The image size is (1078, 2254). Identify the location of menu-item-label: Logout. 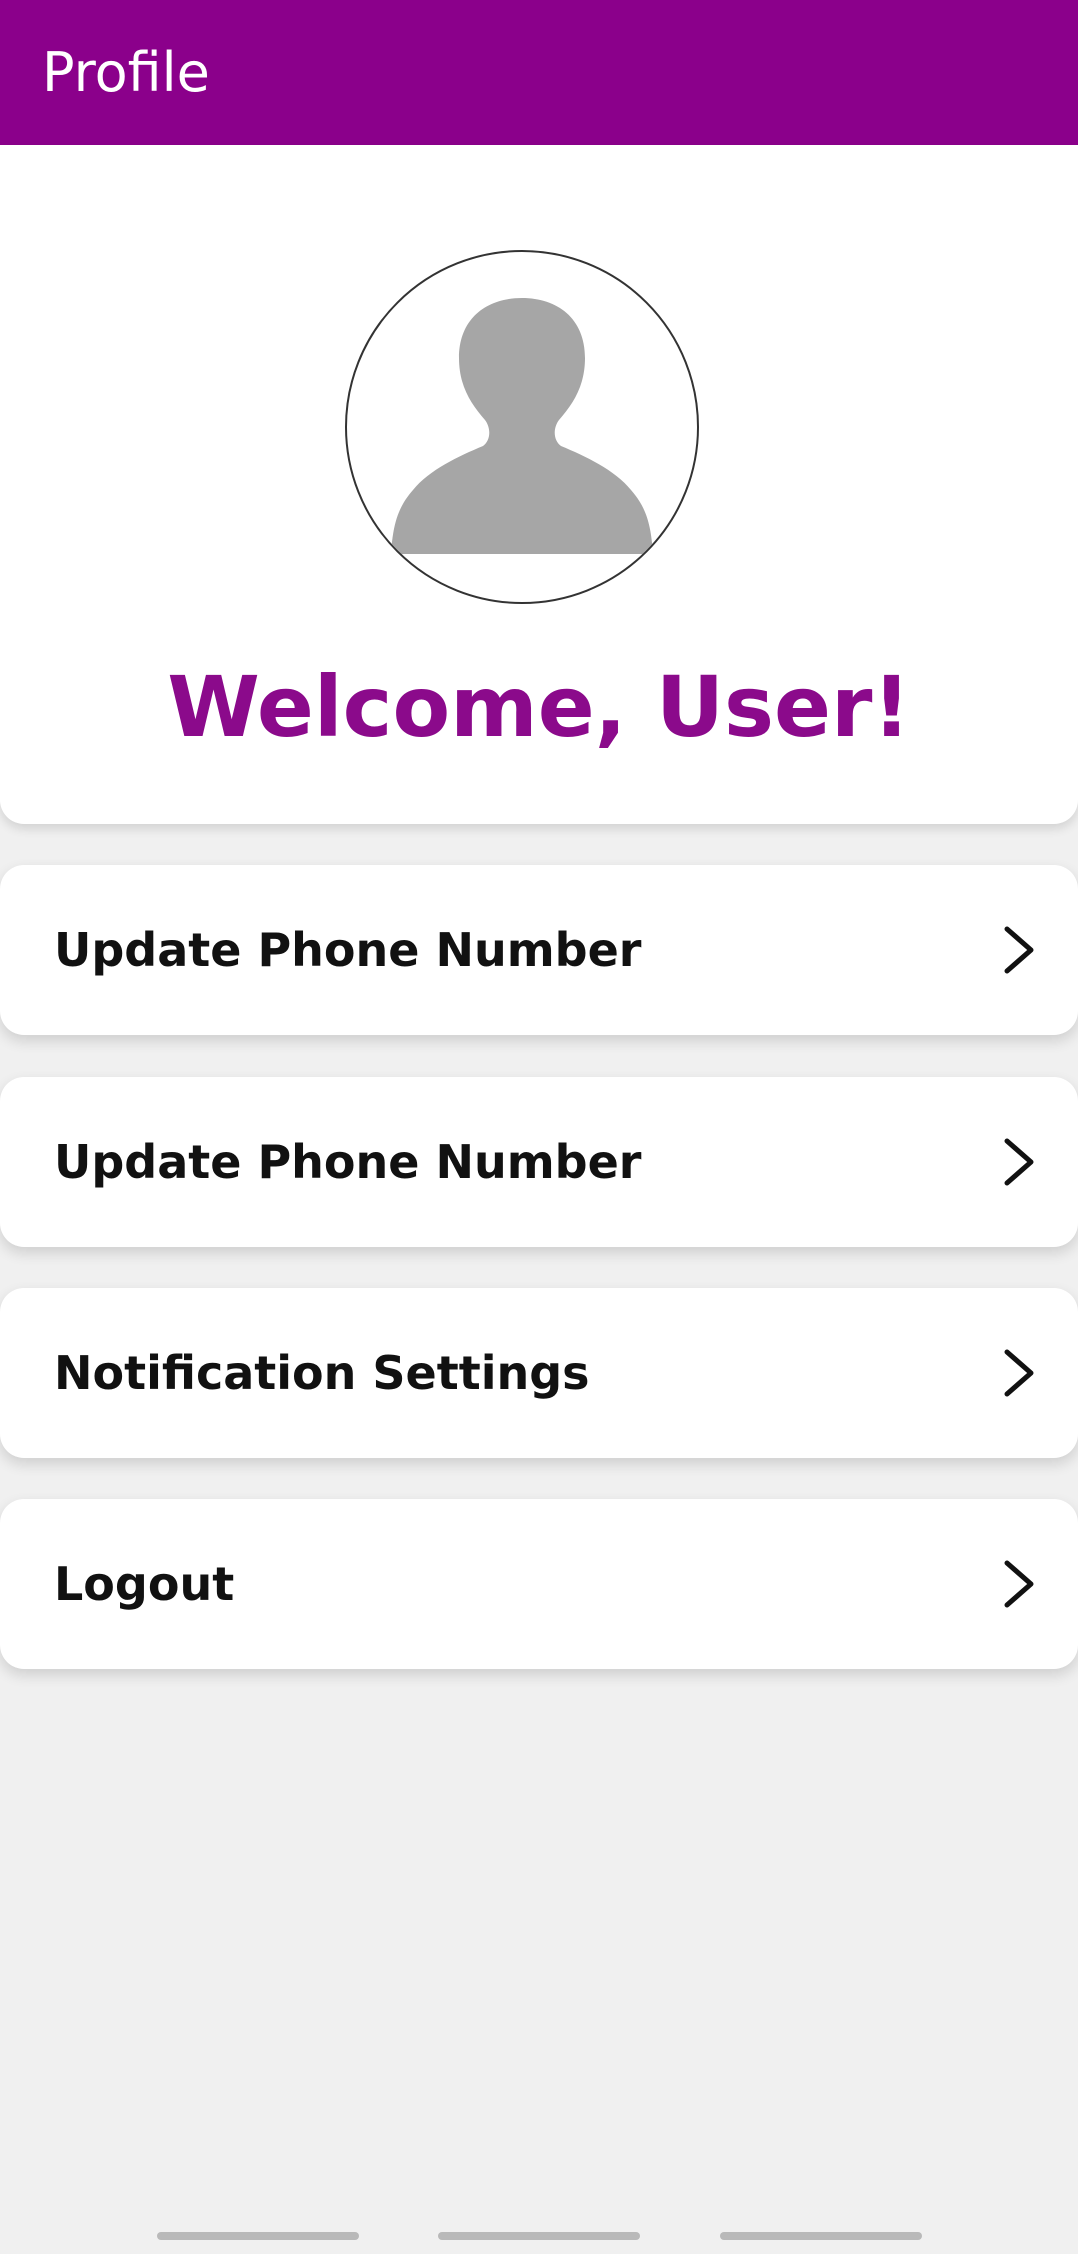
(144, 1584).